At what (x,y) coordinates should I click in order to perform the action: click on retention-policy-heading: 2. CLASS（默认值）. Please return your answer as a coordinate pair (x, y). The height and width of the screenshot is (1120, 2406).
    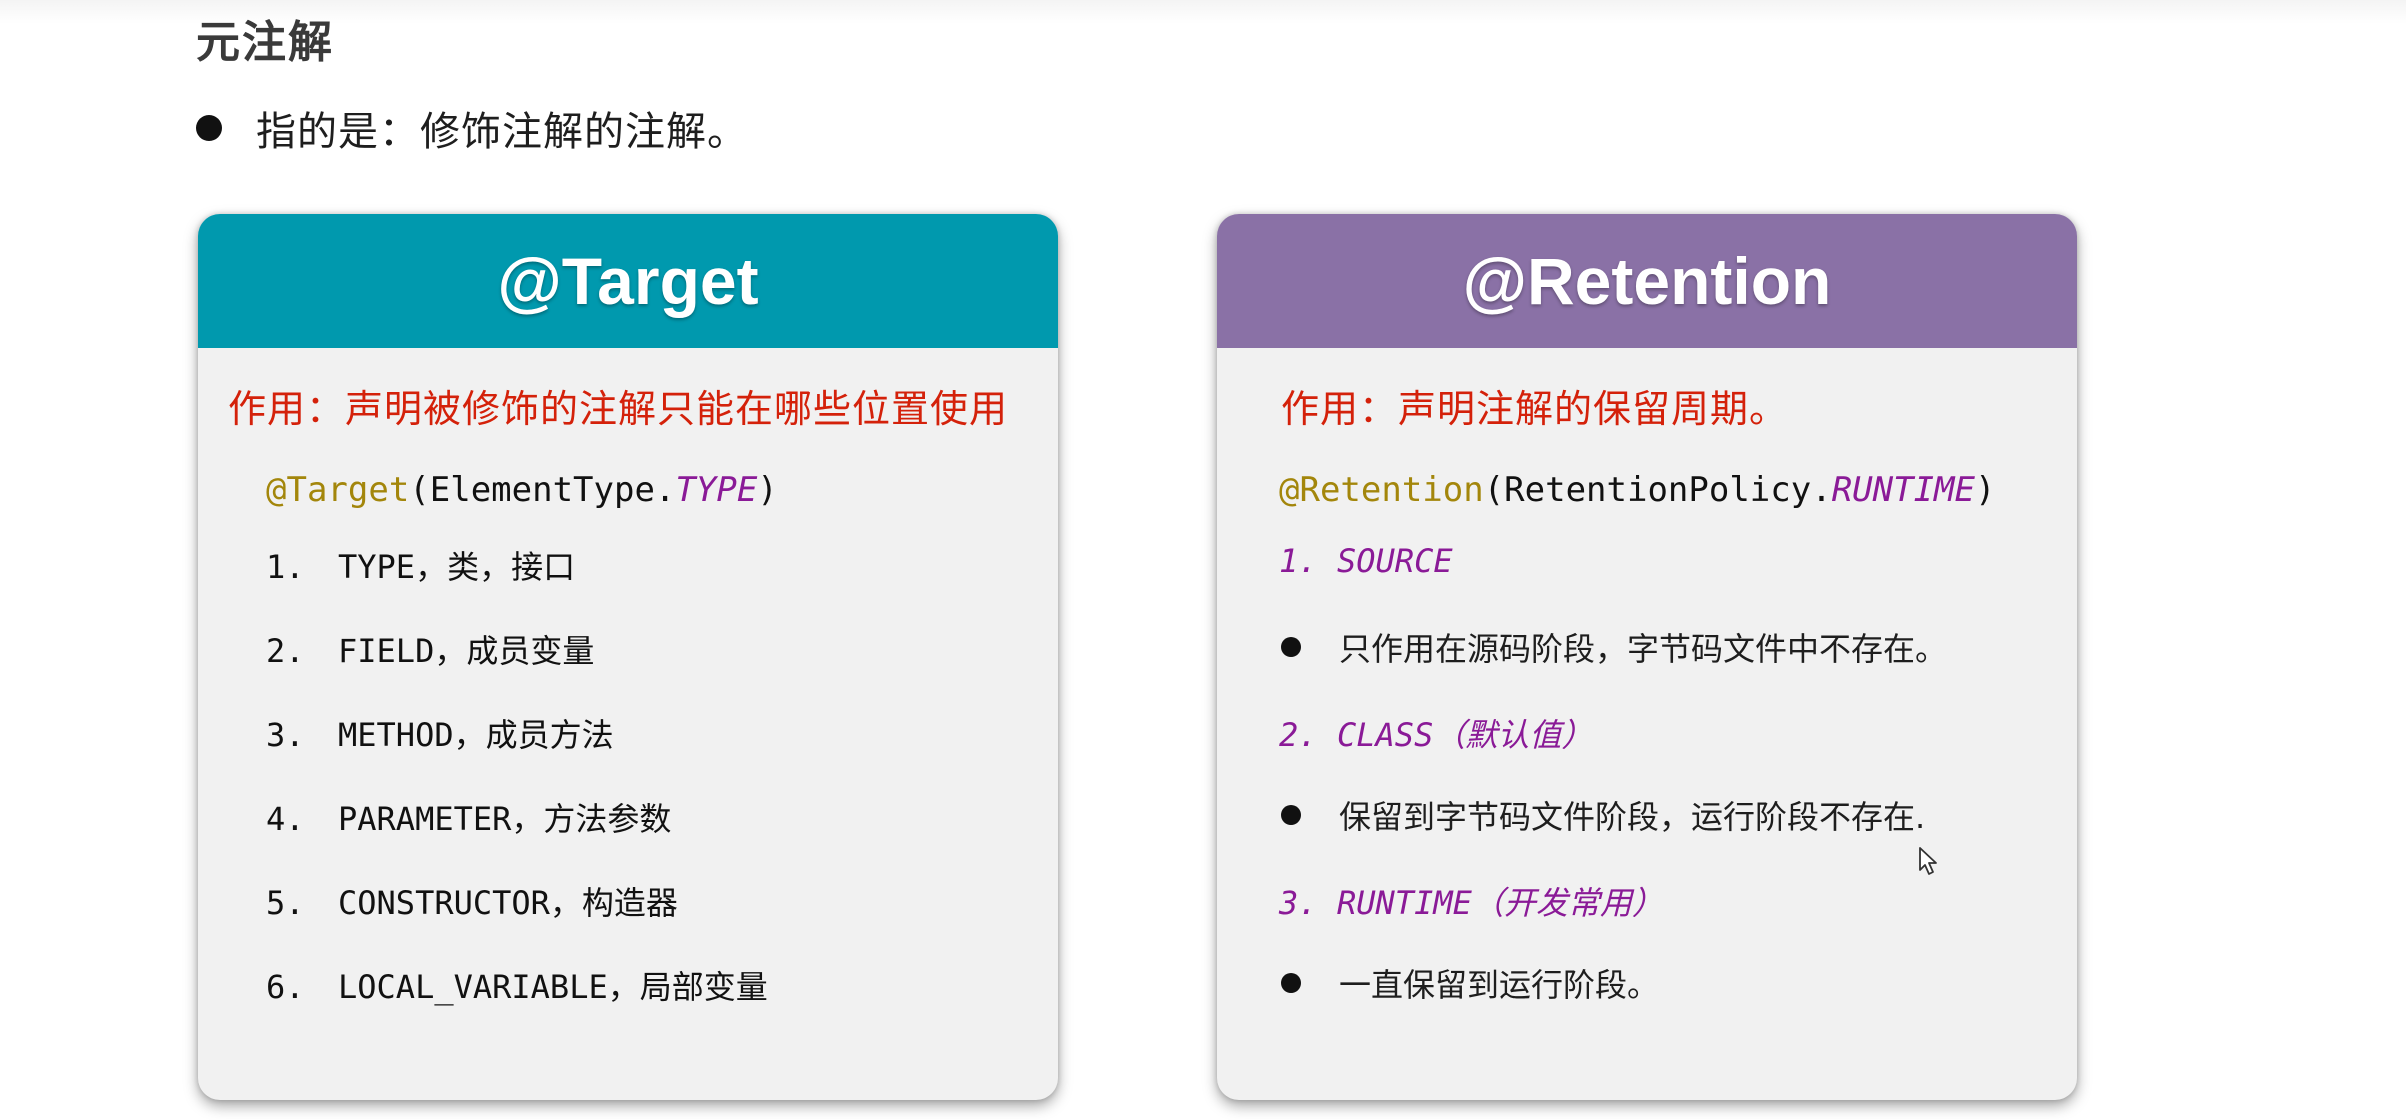
    Looking at the image, I should click on (1436, 733).